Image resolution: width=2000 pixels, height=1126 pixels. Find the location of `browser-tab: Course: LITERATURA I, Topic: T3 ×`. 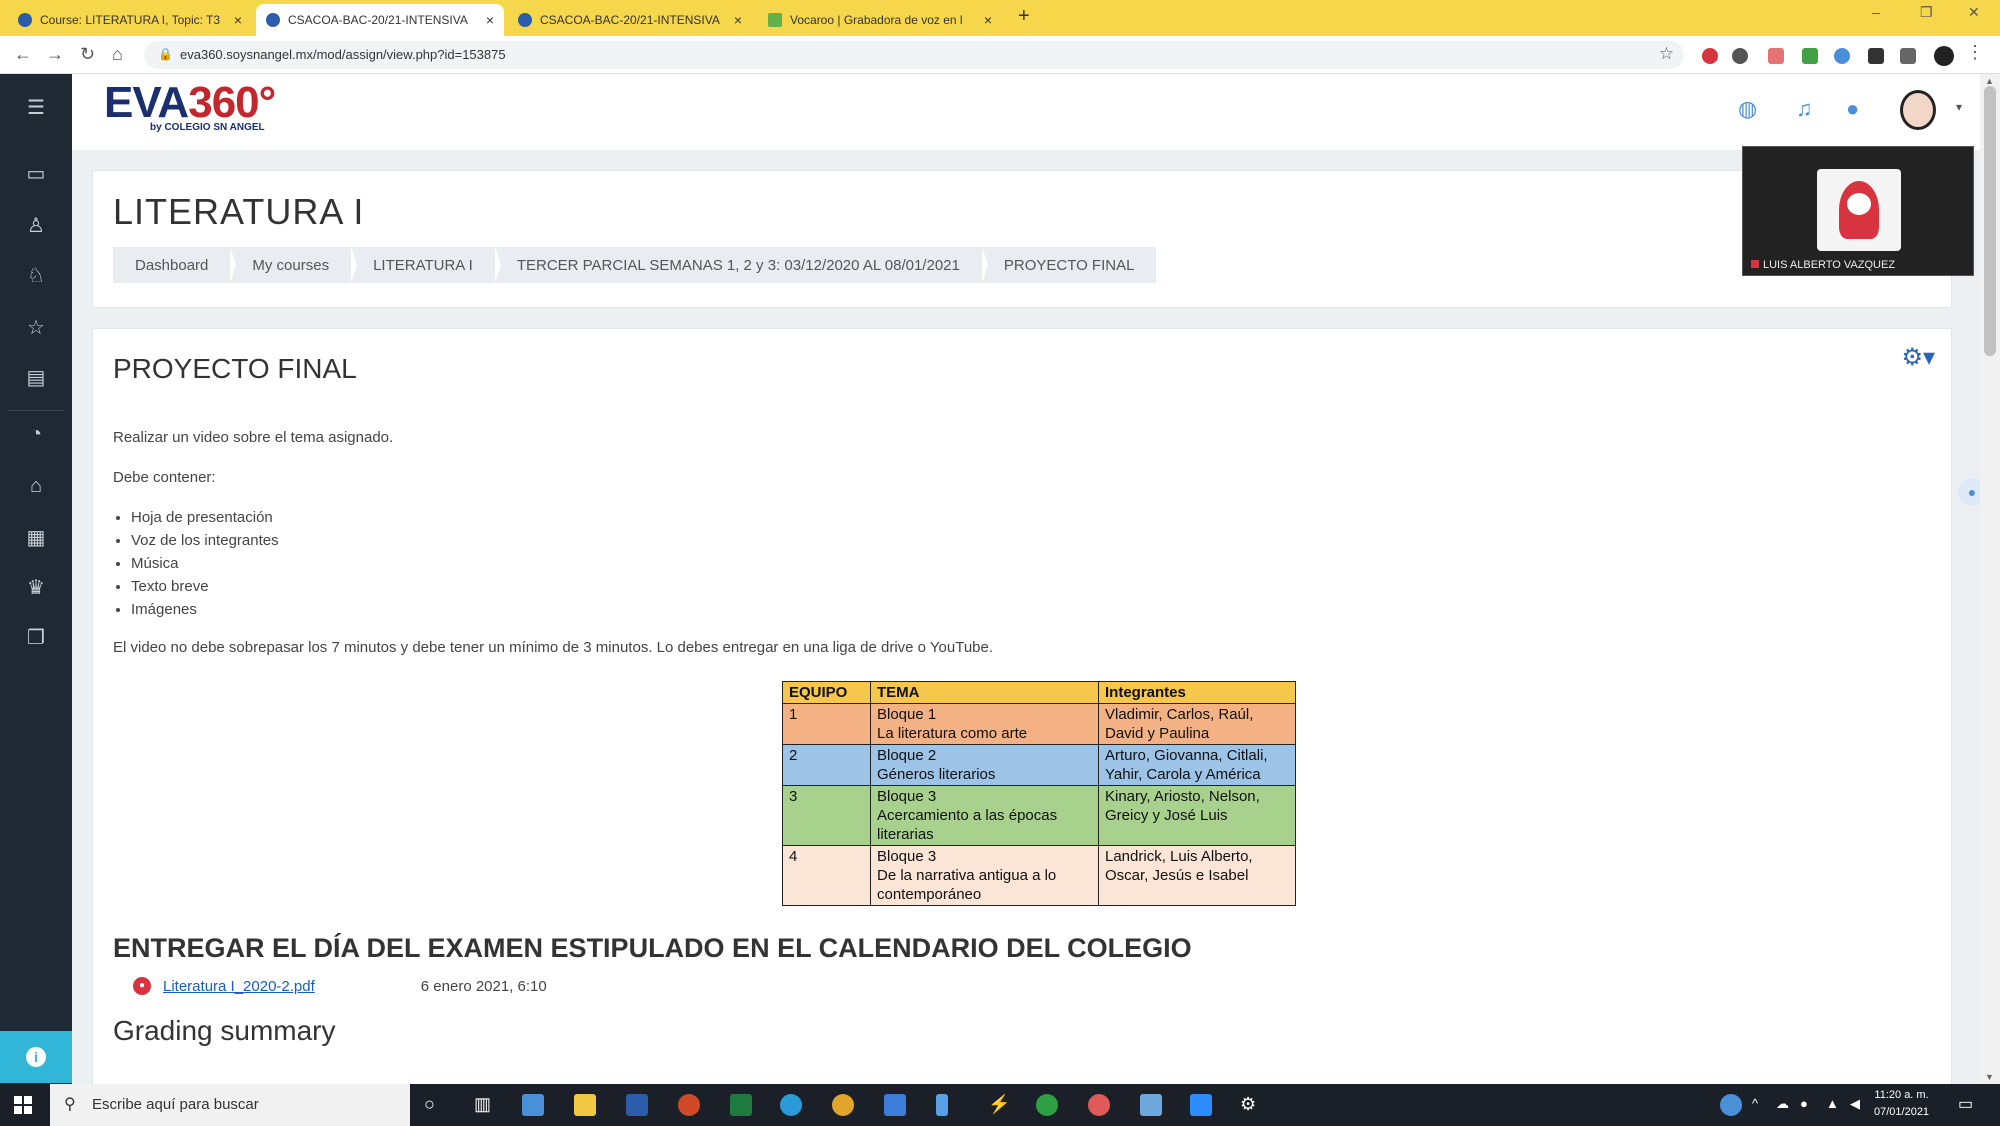

browser-tab: Course: LITERATURA I, Topic: T3 × is located at coordinates (130, 20).